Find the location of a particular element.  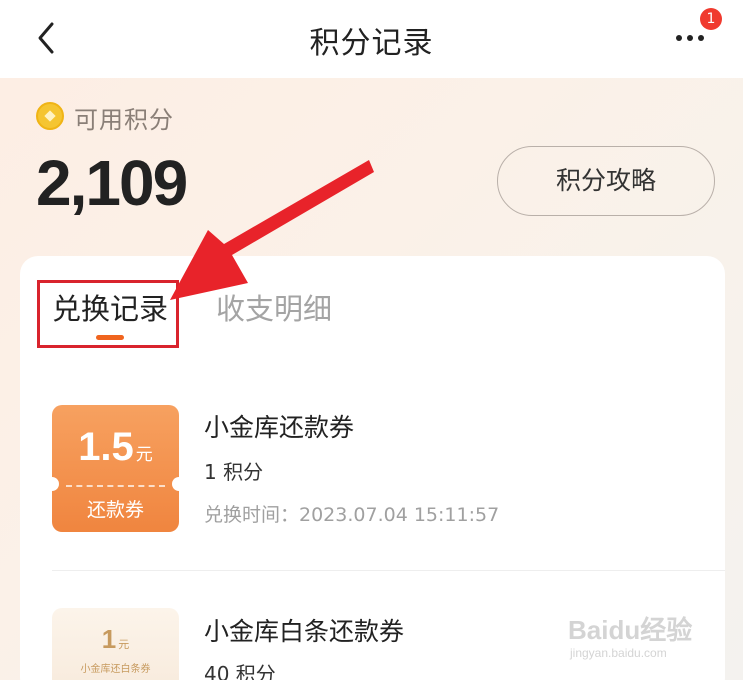

points-guide-button: 积分攻略 is located at coordinates (606, 181).